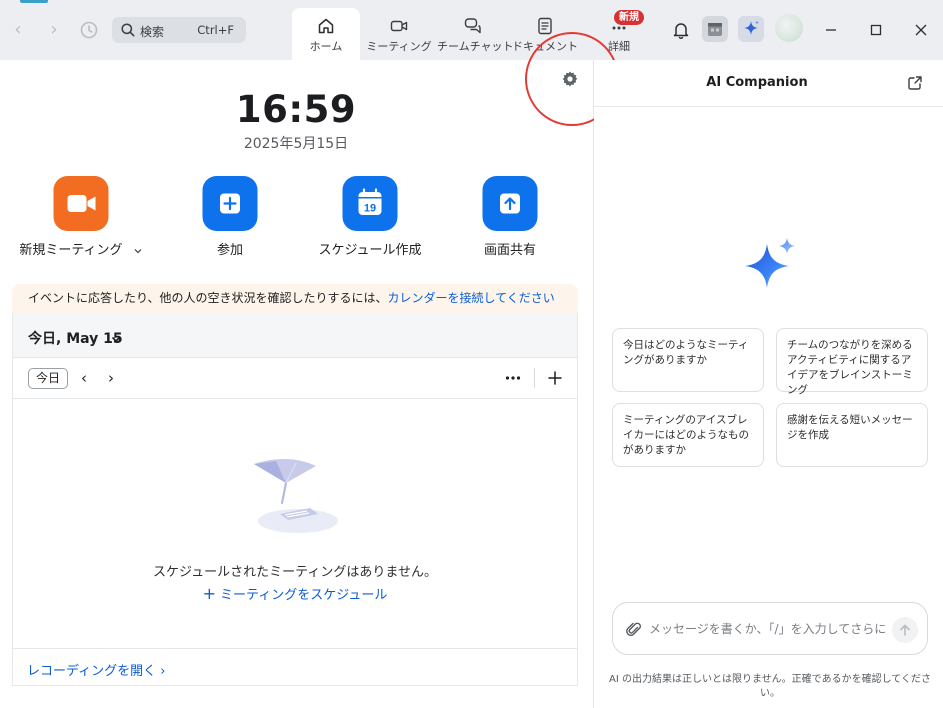 The image size is (943, 708). I want to click on share-screen-button: 画面共有, so click(510, 221).